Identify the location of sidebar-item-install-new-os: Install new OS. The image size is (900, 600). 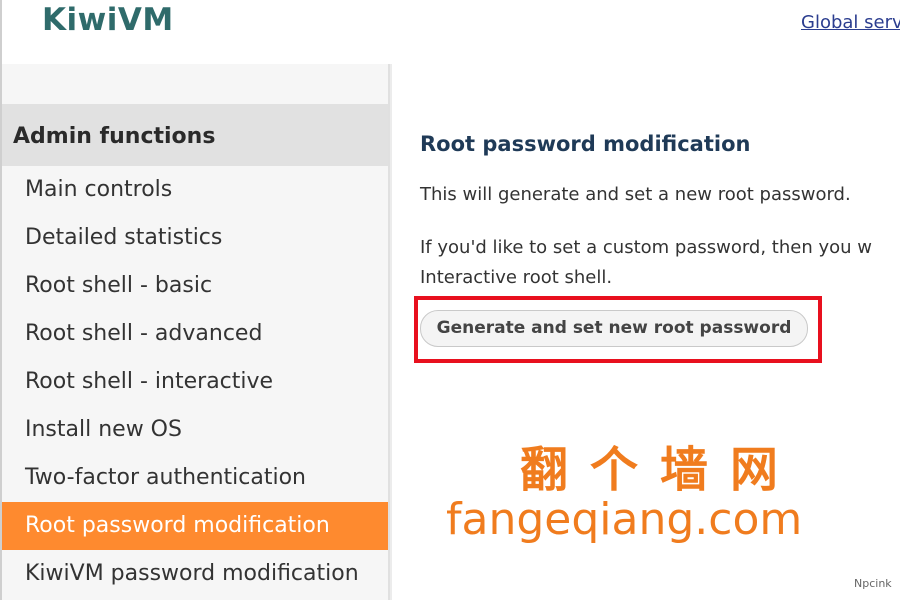
(195, 430).